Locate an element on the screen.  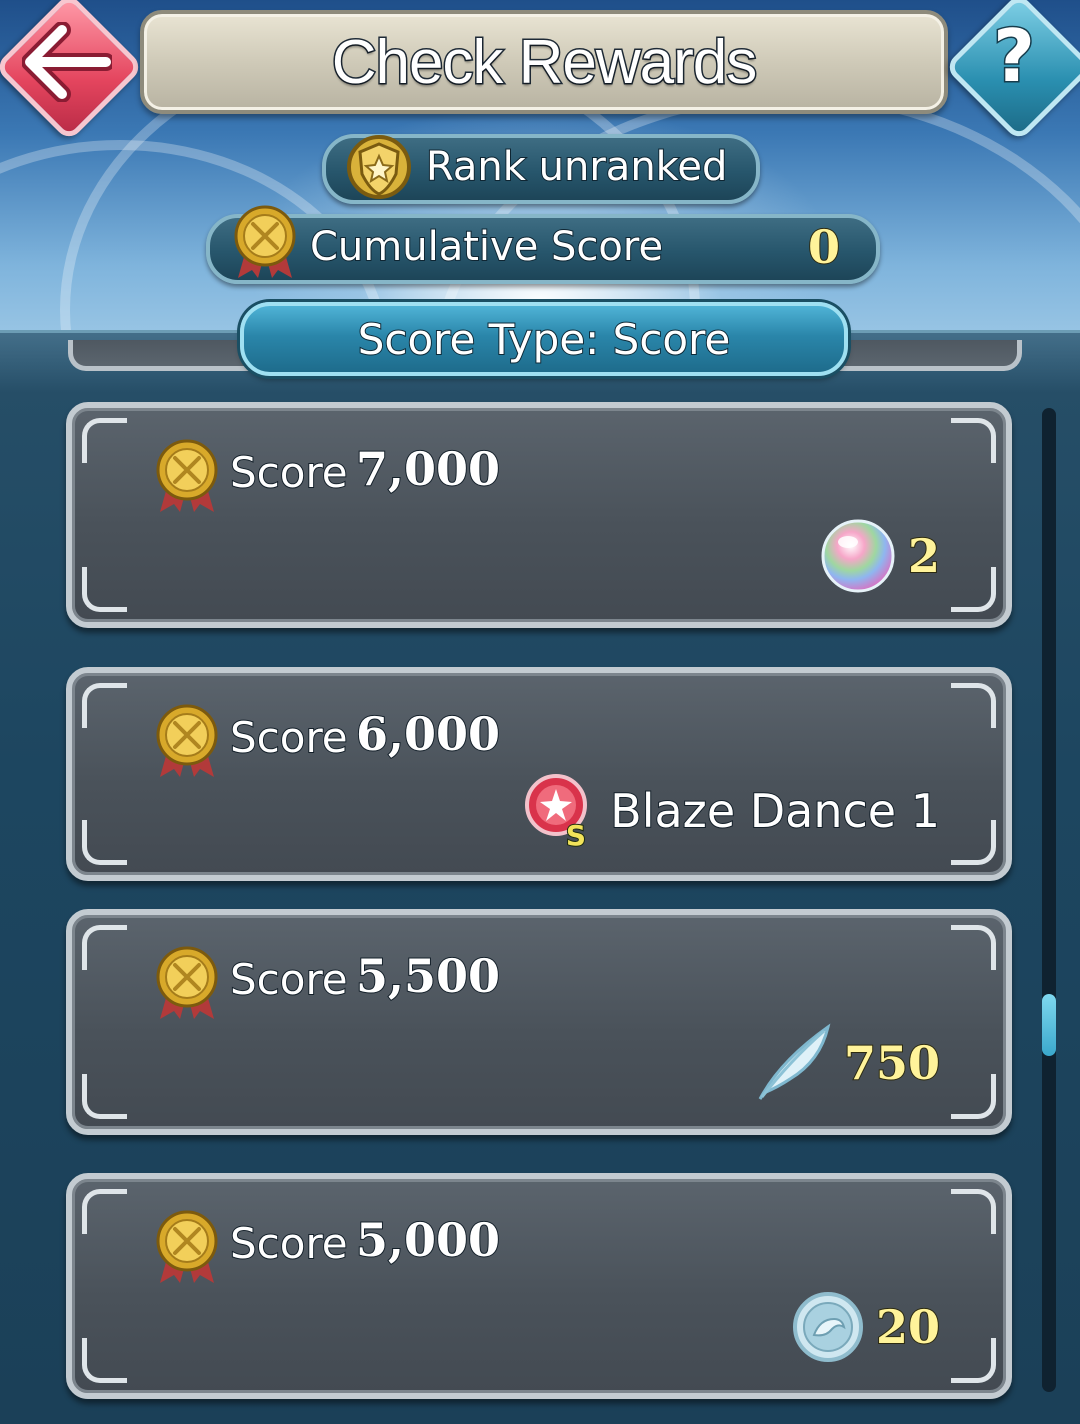
reward-card: Score 5,000 20 is located at coordinates (539, 1286).